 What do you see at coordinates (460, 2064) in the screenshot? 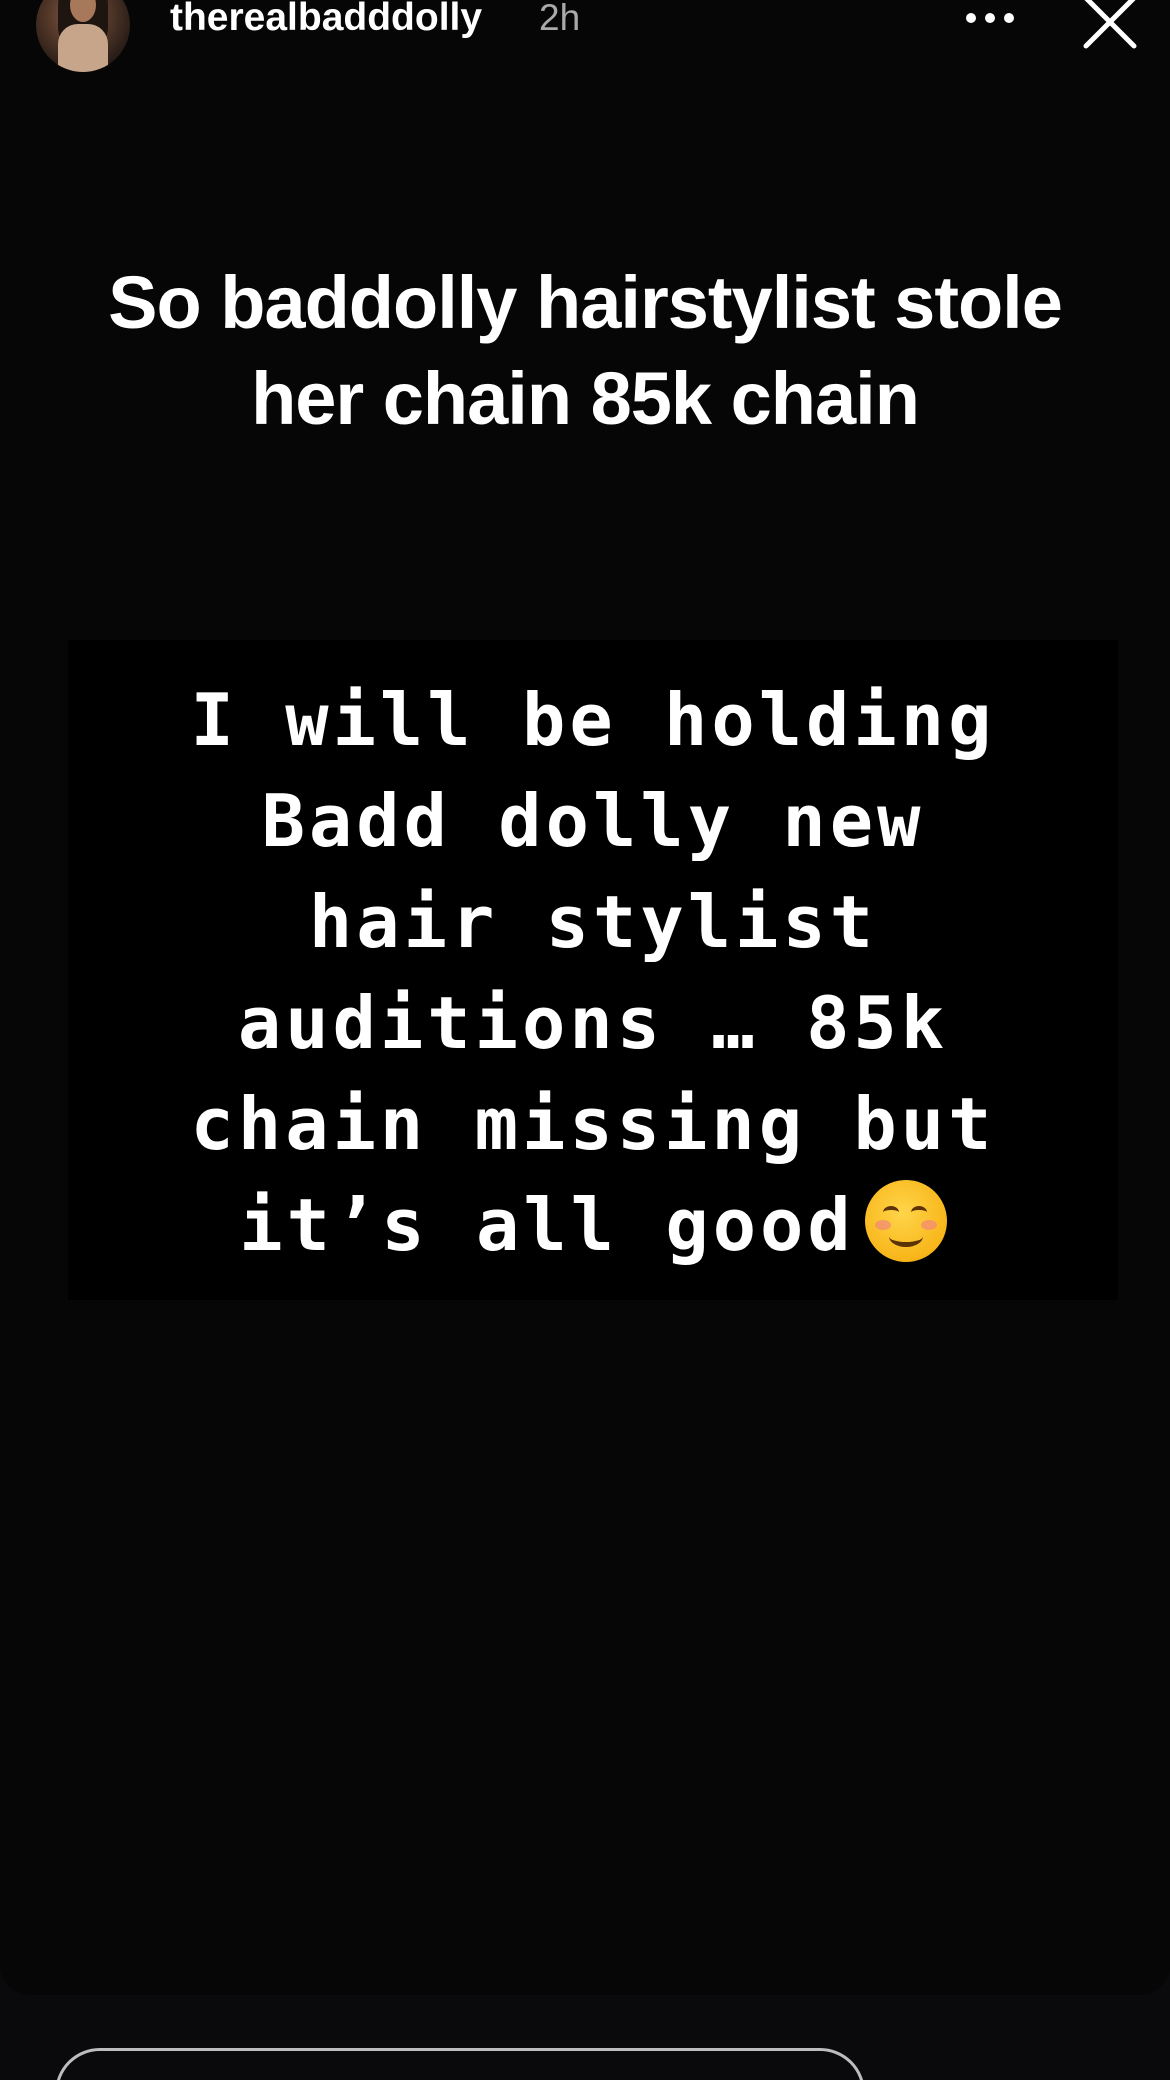
I see `reply-input` at bounding box center [460, 2064].